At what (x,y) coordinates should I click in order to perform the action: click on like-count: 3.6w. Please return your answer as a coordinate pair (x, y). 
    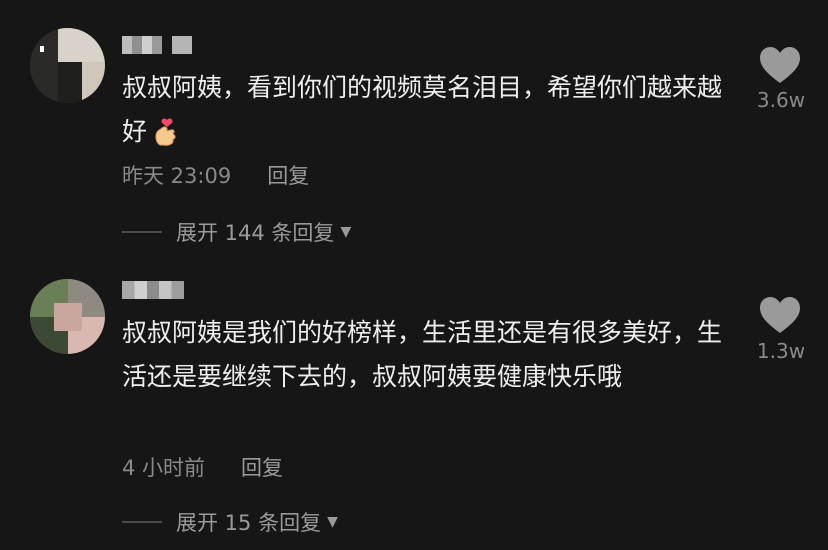
    Looking at the image, I should click on (781, 100).